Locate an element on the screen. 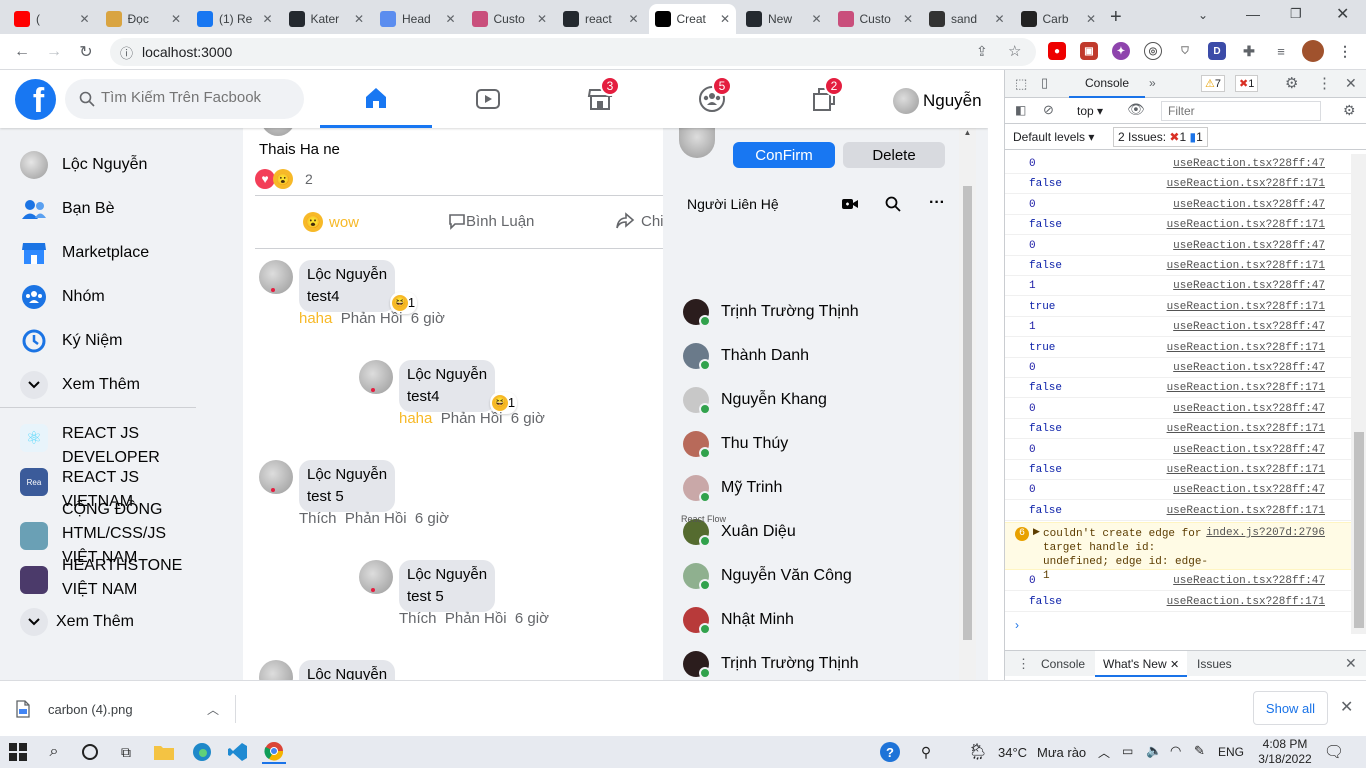 This screenshot has width=1366, height=768. tab-console: Console is located at coordinates (1107, 84).